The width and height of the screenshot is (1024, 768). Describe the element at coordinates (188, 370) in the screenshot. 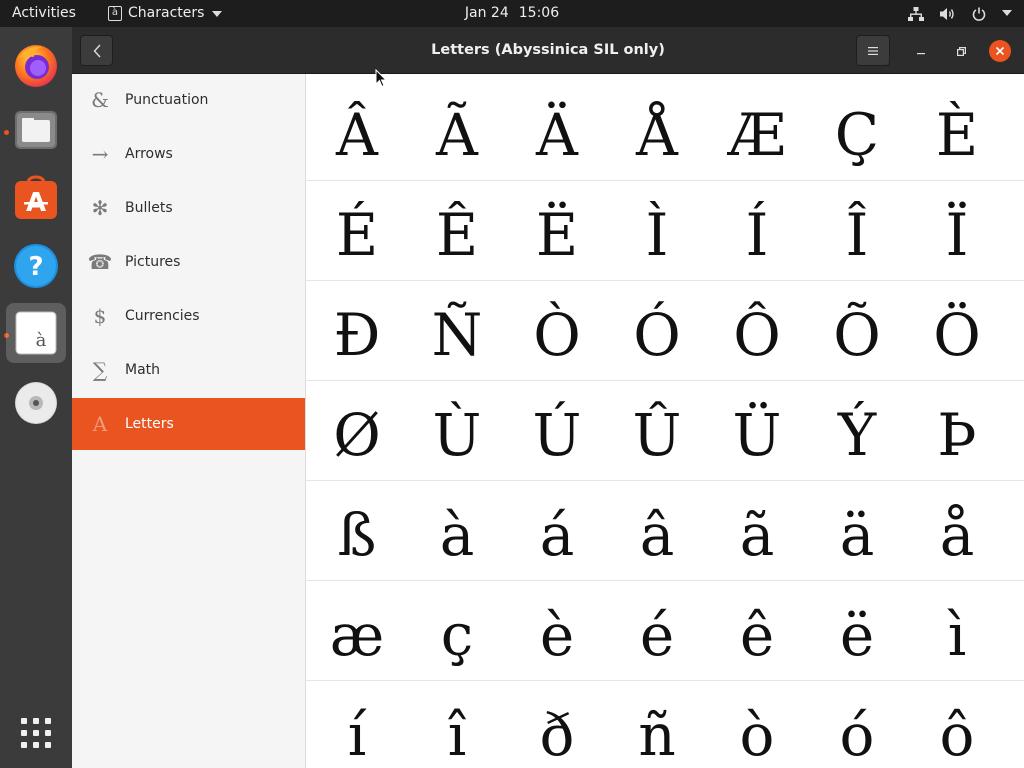

I see `sidebar-item-math: ∑ Math` at that location.